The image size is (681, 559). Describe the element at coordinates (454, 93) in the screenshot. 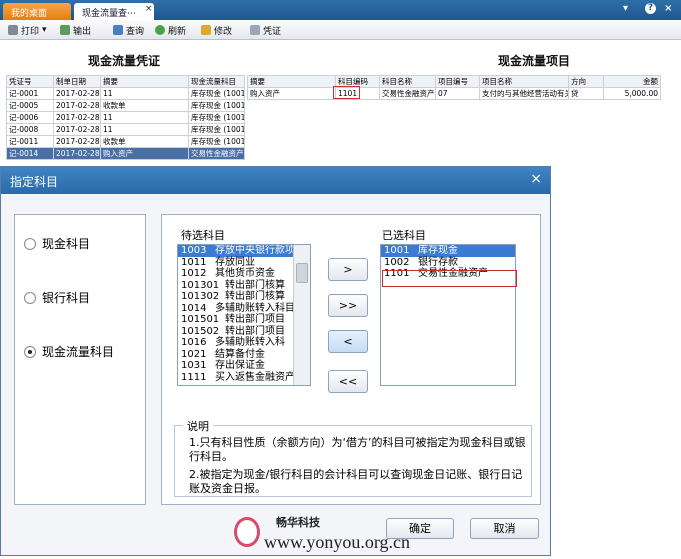

I see `table-row: 购入资产 1101 交易性金融资产 07 支付的与其他经营活动有关贷 5,000.00` at that location.